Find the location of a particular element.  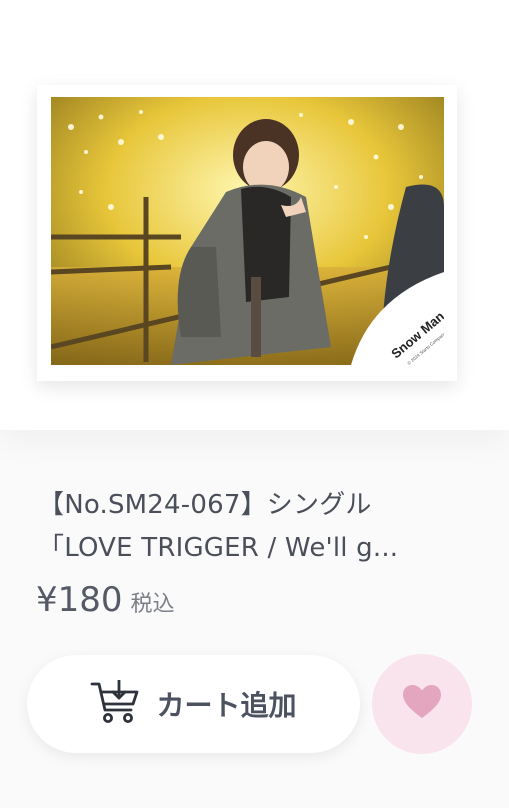

heart-icon is located at coordinates (422, 704).